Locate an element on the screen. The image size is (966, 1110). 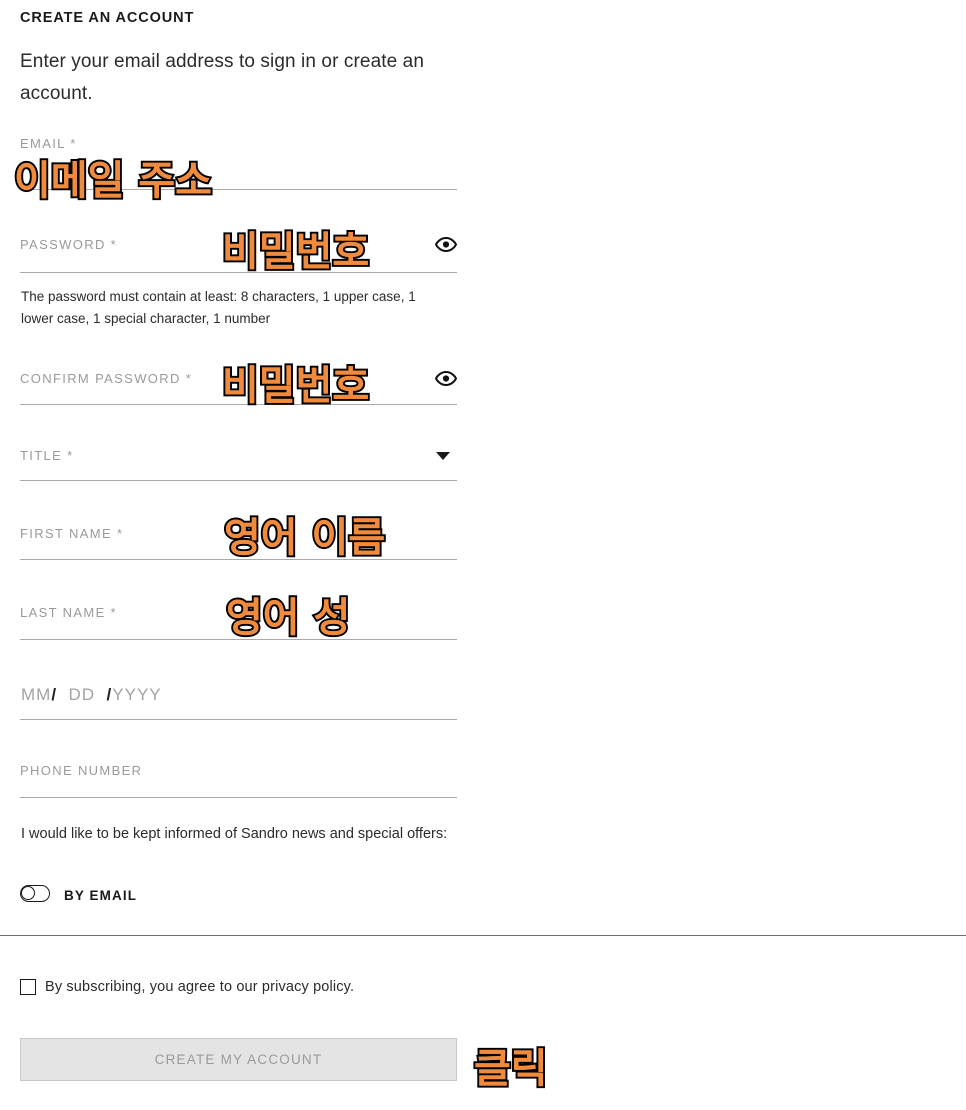
newsletter-email-toggle-label: BY EMAIL is located at coordinates (101, 895).